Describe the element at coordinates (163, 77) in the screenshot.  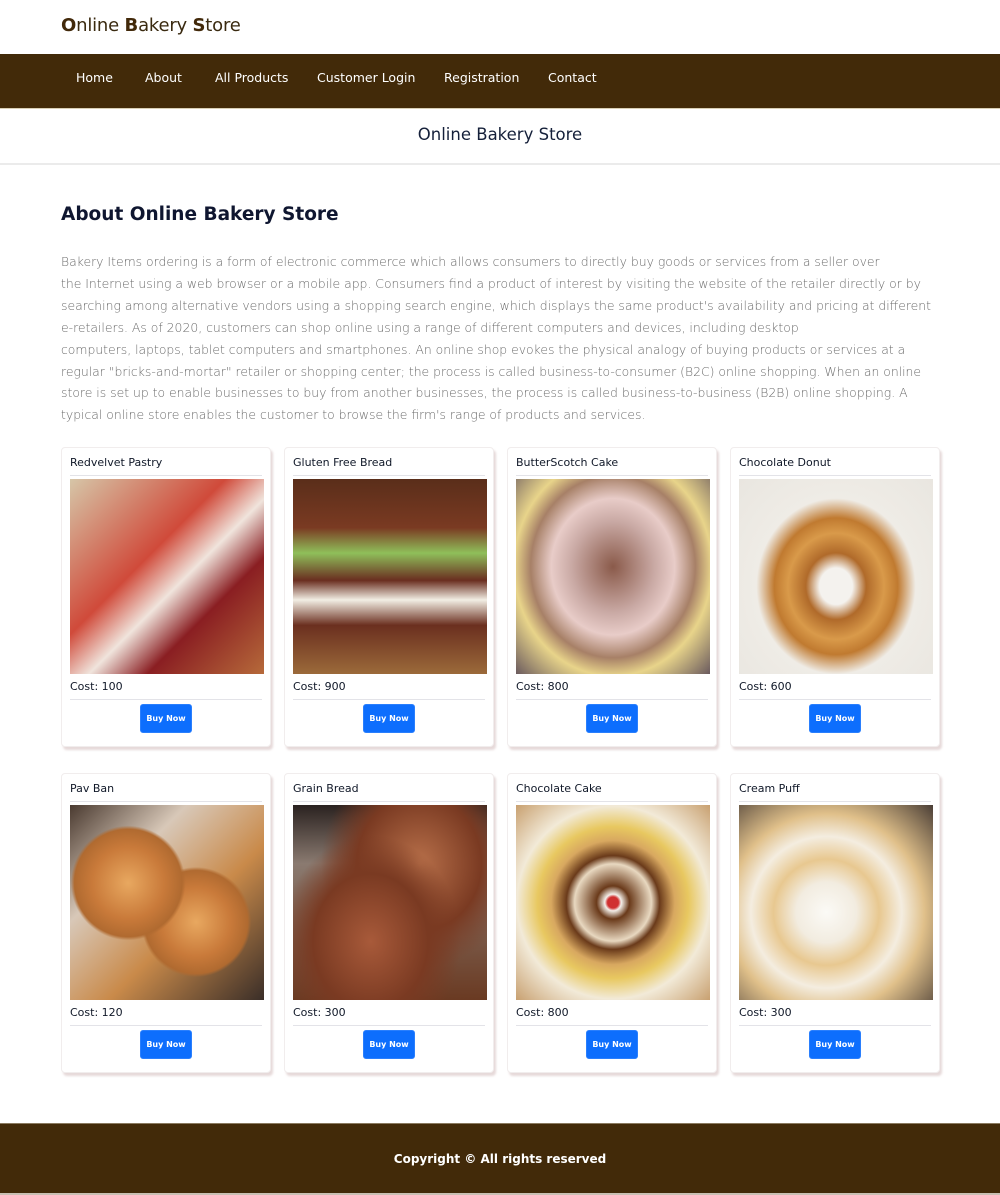
I see `nav-about: About` at that location.